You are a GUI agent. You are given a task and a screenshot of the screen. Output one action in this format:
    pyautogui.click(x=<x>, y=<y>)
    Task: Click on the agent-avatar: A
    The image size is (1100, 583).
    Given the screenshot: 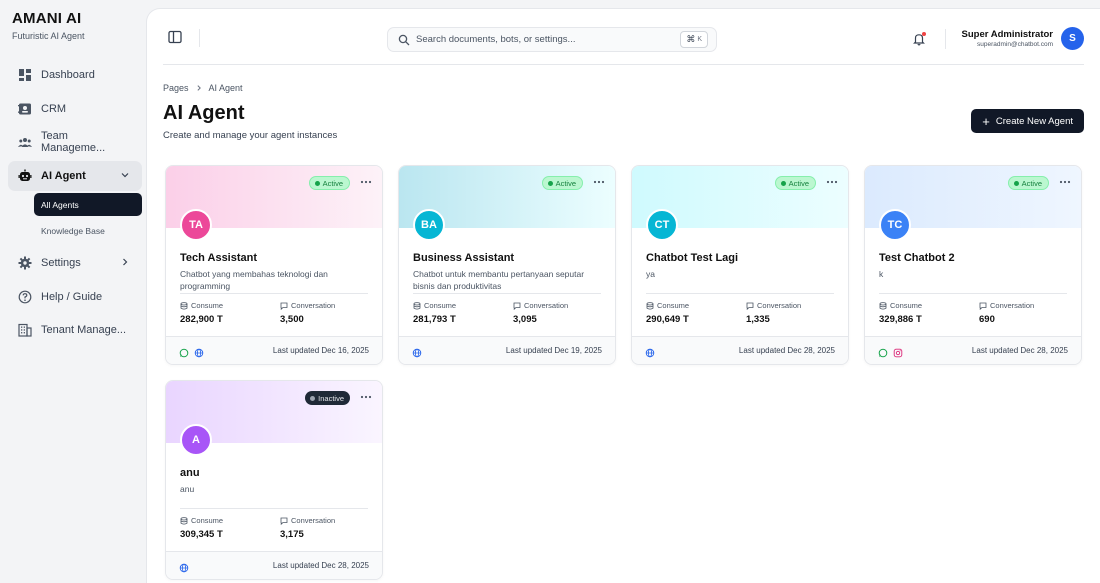 What is the action you would take?
    pyautogui.click(x=196, y=440)
    